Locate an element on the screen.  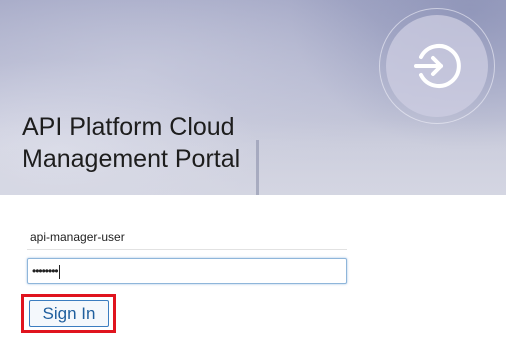
sign-in-button: Sign In is located at coordinates (69, 313).